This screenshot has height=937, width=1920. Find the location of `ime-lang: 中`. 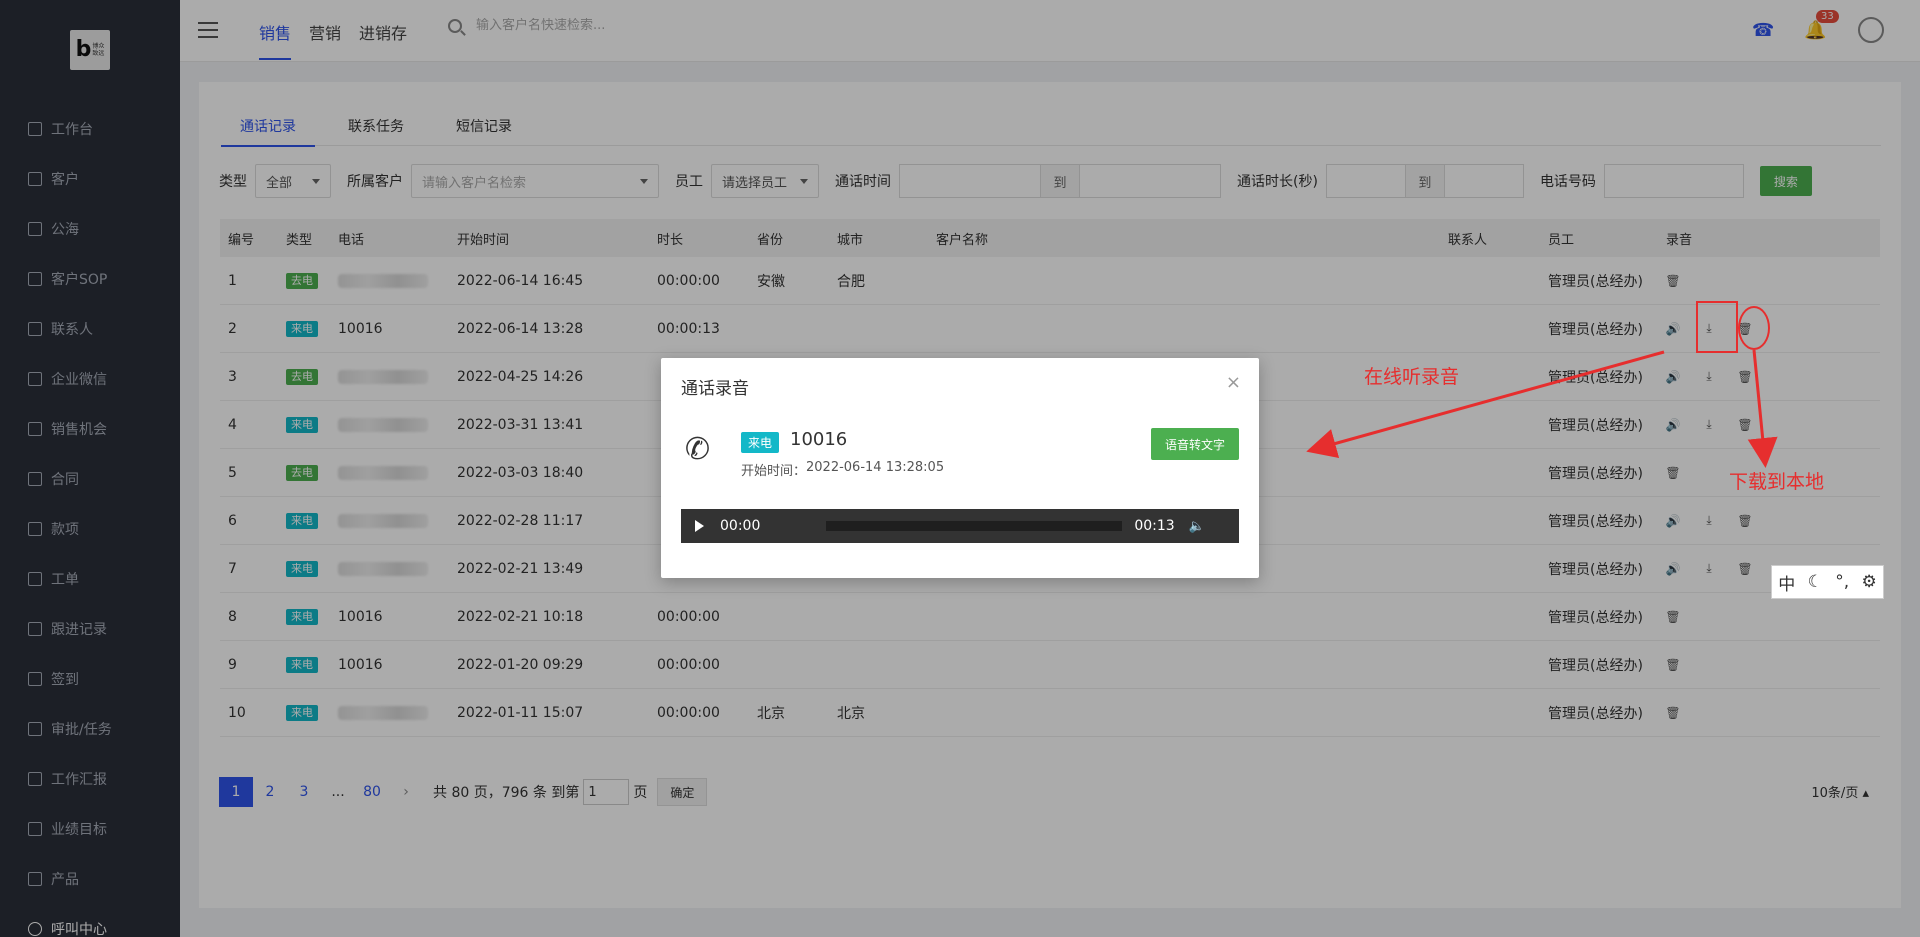

ime-lang: 中 is located at coordinates (1786, 582).